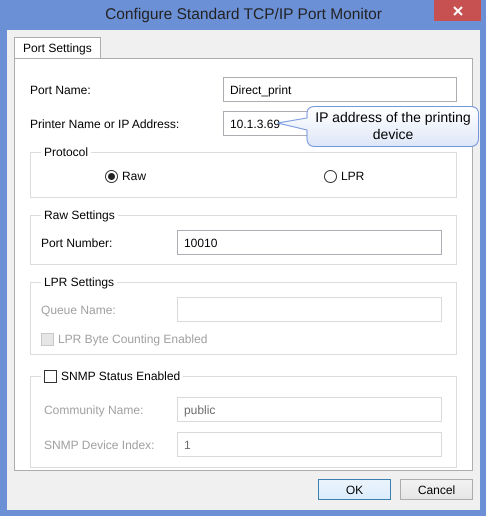  Describe the element at coordinates (243, 15) in the screenshot. I see `window-title: Configure Standard TCP/IP Port Monitor` at that location.